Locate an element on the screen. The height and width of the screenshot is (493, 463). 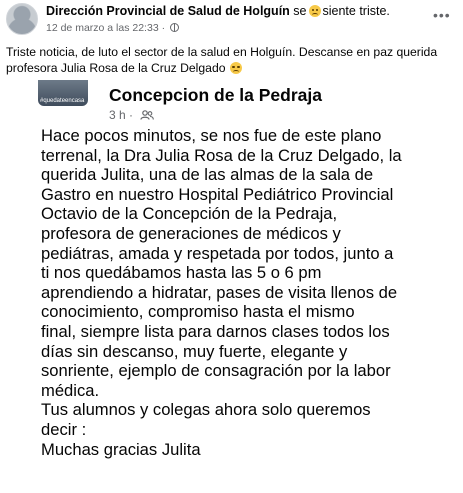
crying-face-icon is located at coordinates (235, 68).